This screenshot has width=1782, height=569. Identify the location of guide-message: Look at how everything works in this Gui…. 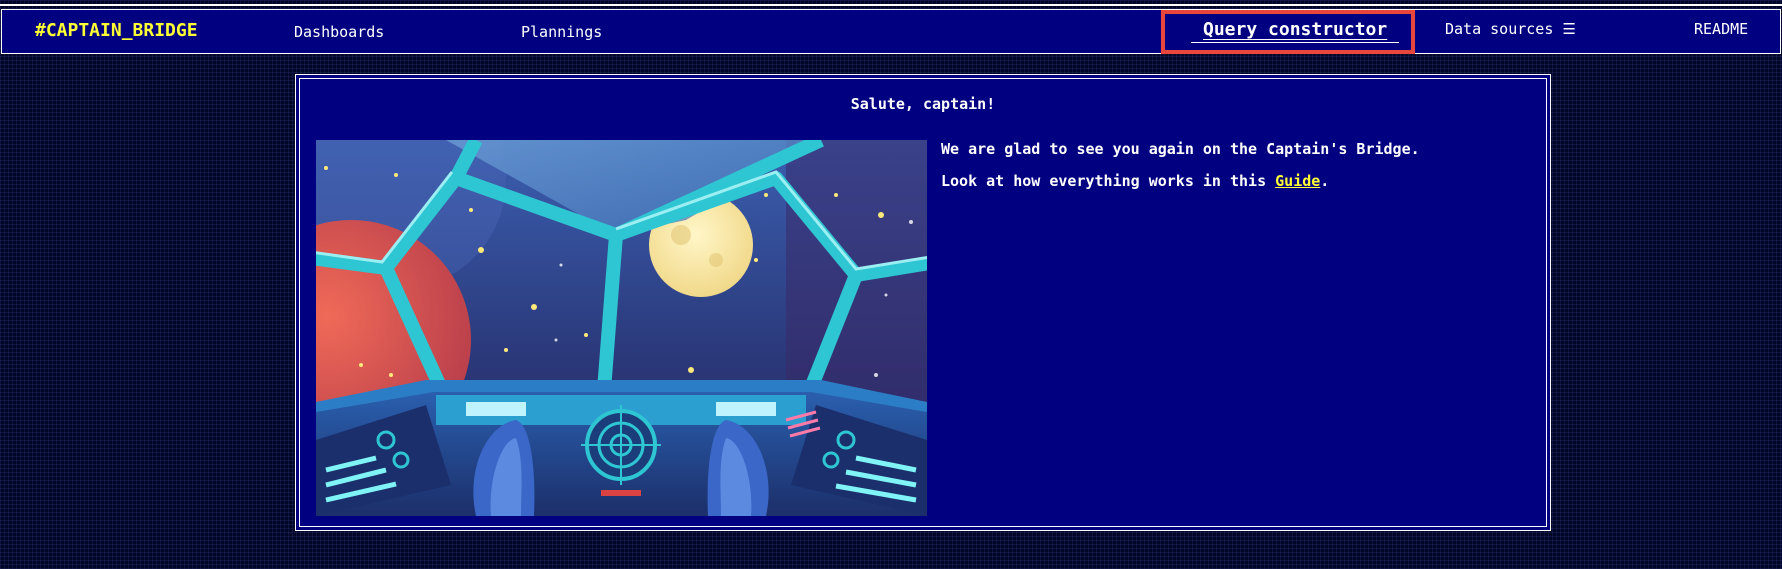
(1135, 181).